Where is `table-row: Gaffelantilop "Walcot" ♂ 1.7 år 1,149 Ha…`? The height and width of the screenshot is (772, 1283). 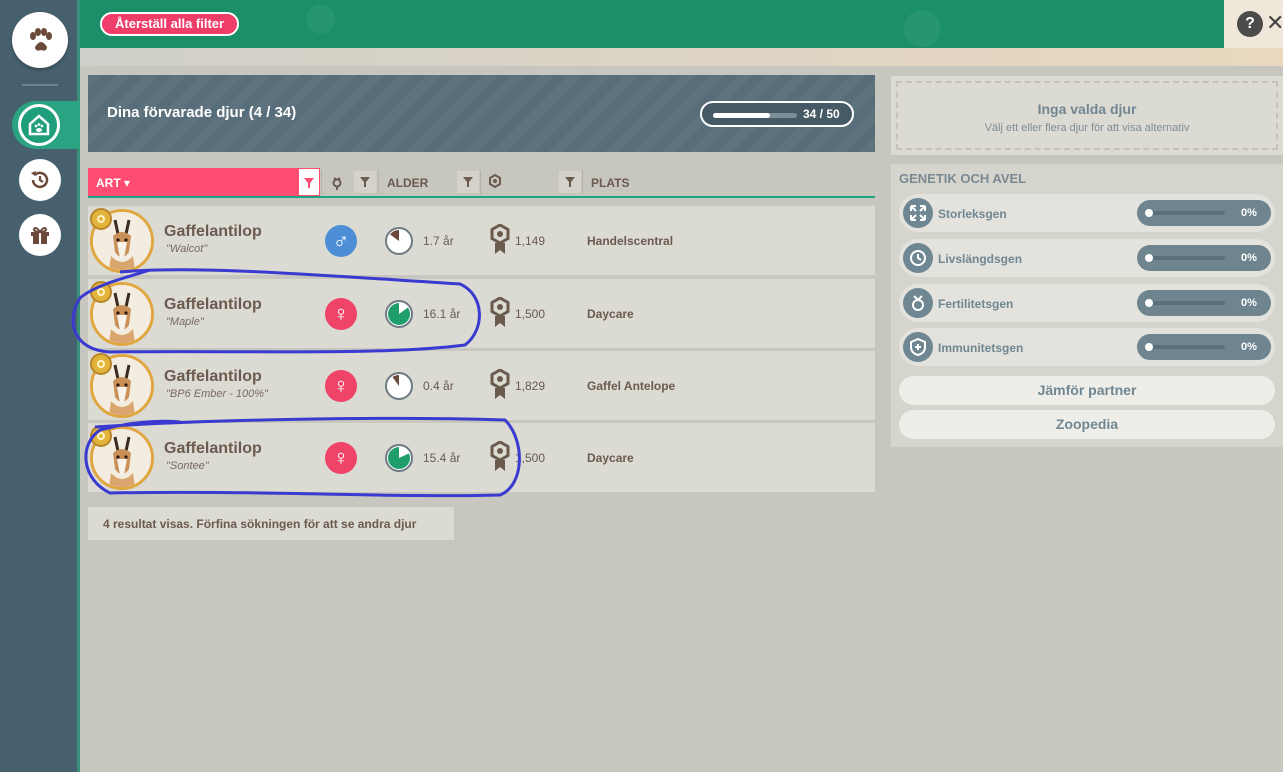
table-row: Gaffelantilop "Walcot" ♂ 1.7 år 1,149 Ha… is located at coordinates (481, 240).